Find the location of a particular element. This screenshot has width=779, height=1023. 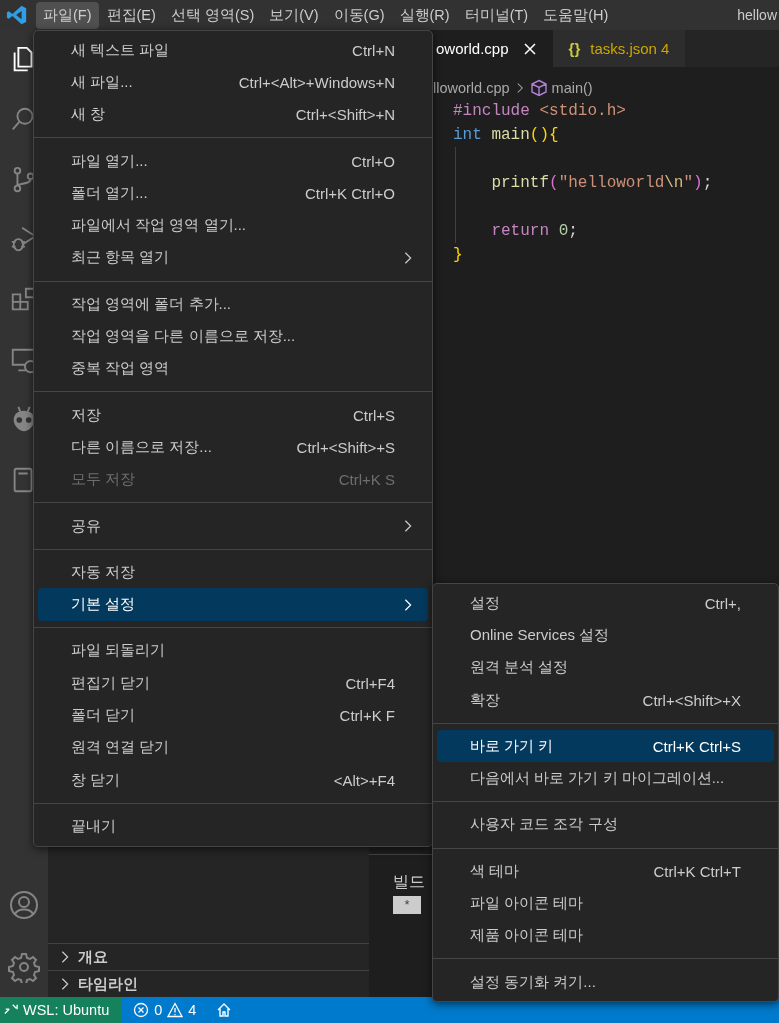

terminal-line: 빌드 is located at coordinates (409, 882).